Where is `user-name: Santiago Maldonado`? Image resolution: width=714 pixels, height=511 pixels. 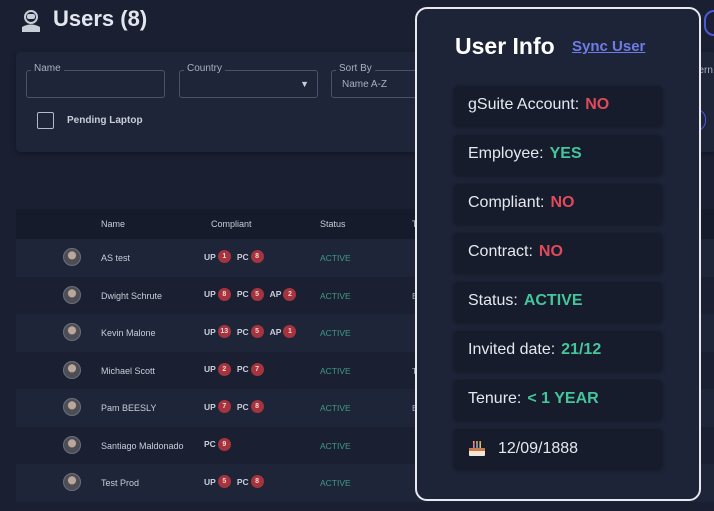 user-name: Santiago Maldonado is located at coordinates (142, 446).